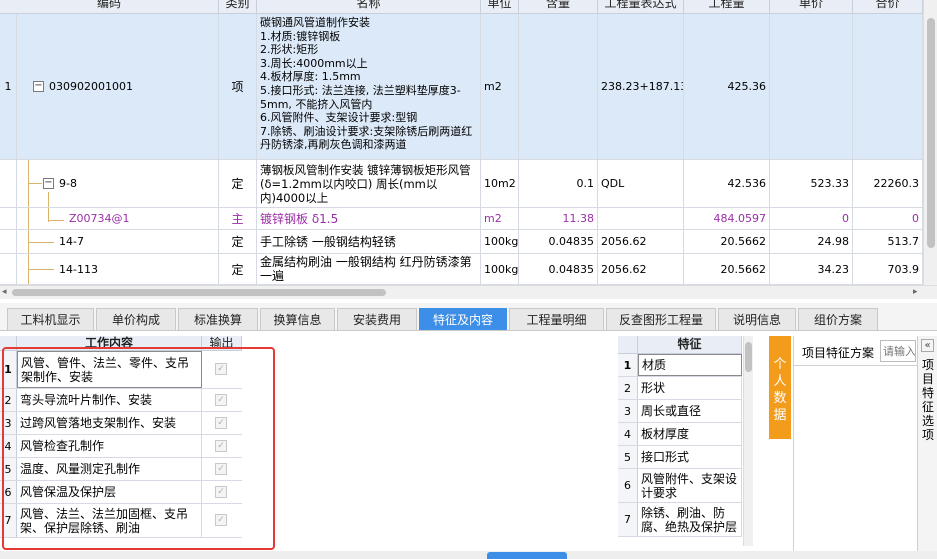  Describe the element at coordinates (377, 319) in the screenshot. I see `tab-installation-fee: 安装费用` at that location.